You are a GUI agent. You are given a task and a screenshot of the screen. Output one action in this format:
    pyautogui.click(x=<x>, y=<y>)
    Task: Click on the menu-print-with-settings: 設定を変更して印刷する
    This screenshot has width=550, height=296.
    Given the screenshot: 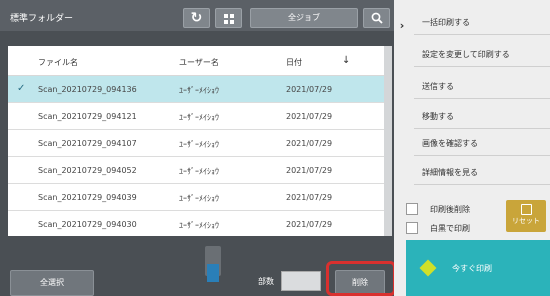 What is the action you would take?
    pyautogui.click(x=482, y=54)
    